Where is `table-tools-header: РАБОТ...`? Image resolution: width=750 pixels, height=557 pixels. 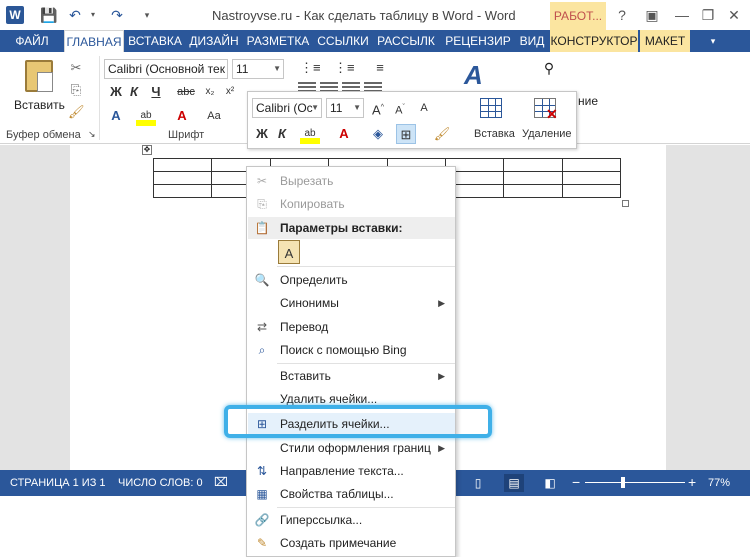
table-tools-header: РАБОТ... is located at coordinates (578, 16).